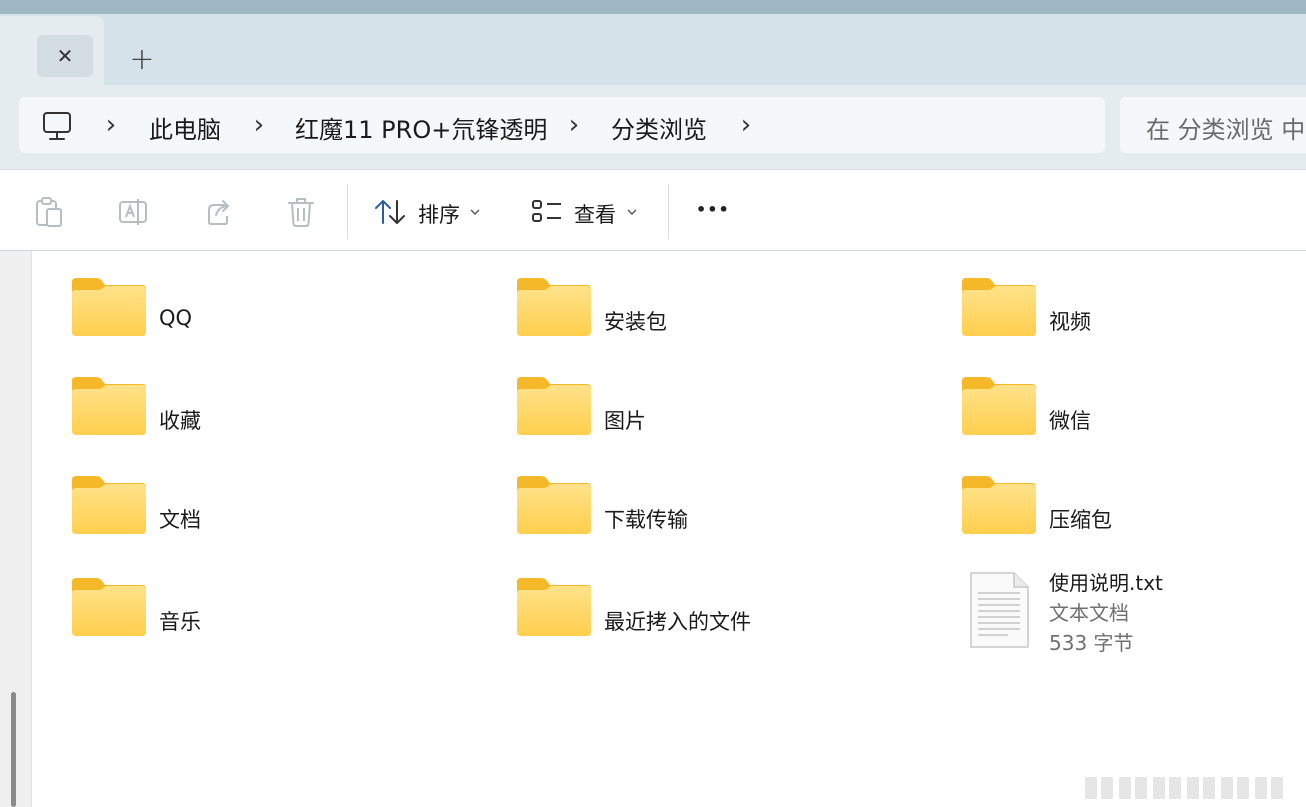 The image size is (1306, 807). Describe the element at coordinates (13, 749) in the screenshot. I see `scrollbar-thumb` at that location.